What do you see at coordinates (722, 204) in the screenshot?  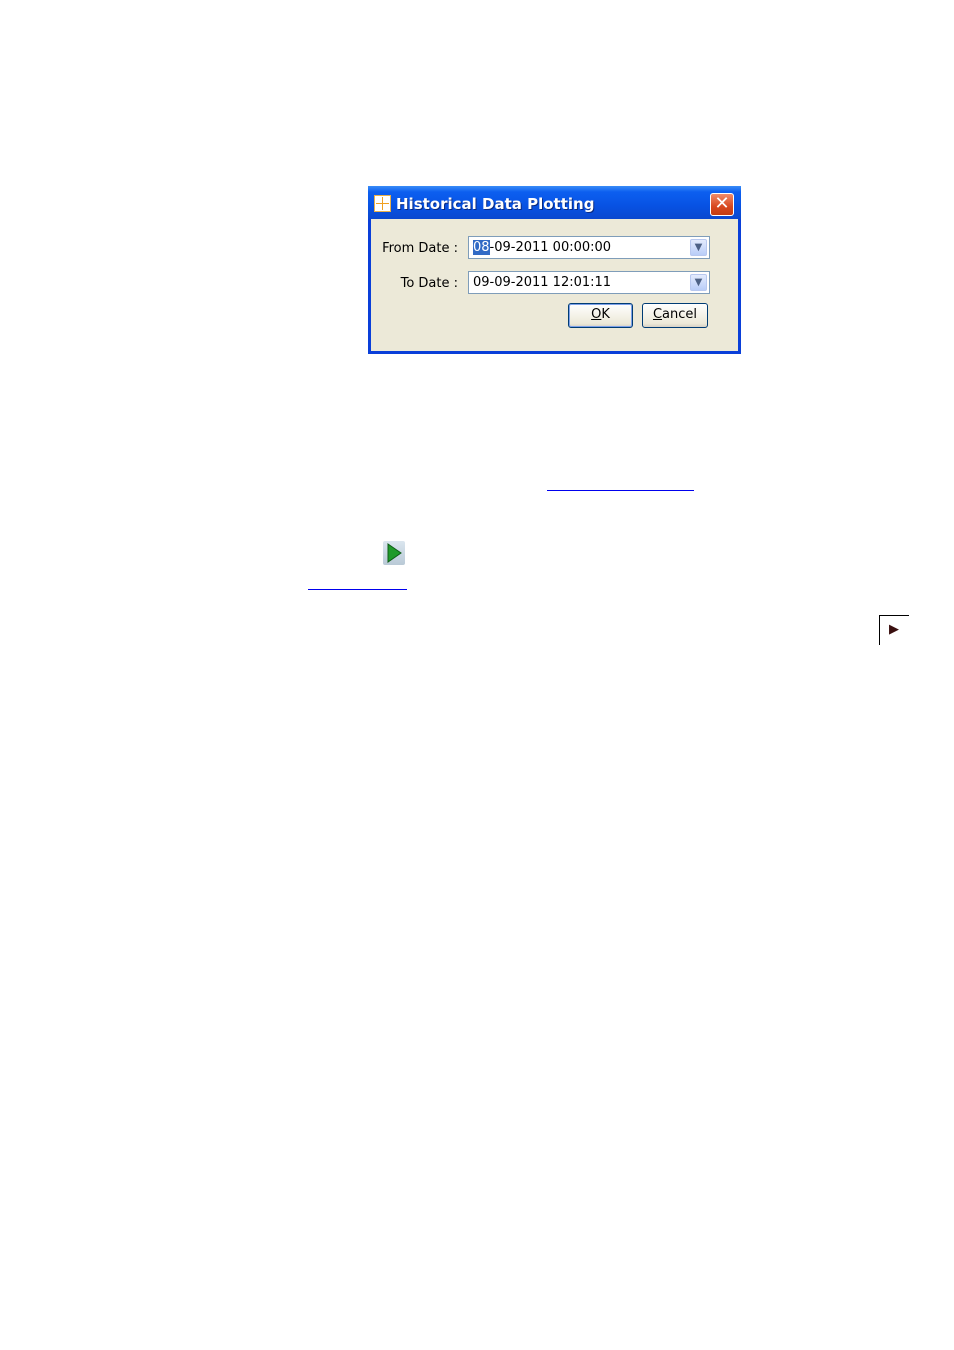 I see `close-button: ✕` at bounding box center [722, 204].